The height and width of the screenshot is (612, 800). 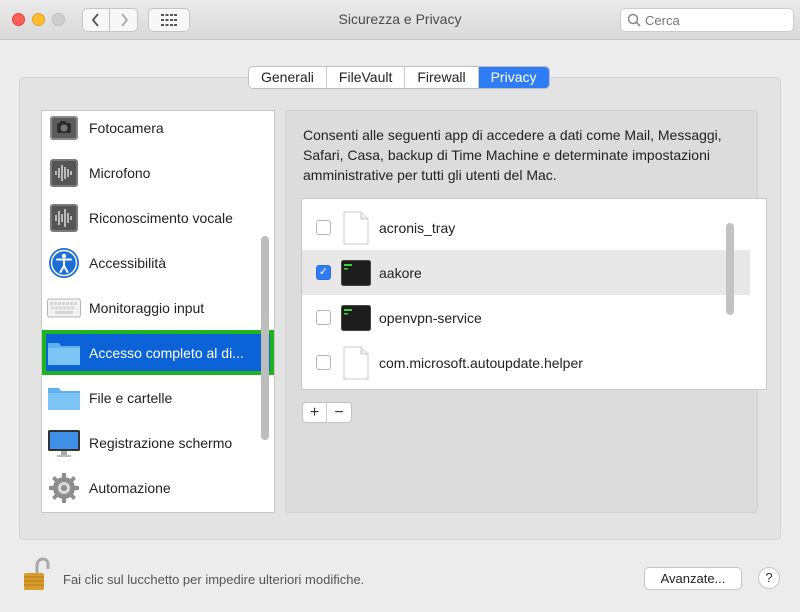 I want to click on sidebar-item-label: Riconoscimento vocale, so click(x=161, y=217).